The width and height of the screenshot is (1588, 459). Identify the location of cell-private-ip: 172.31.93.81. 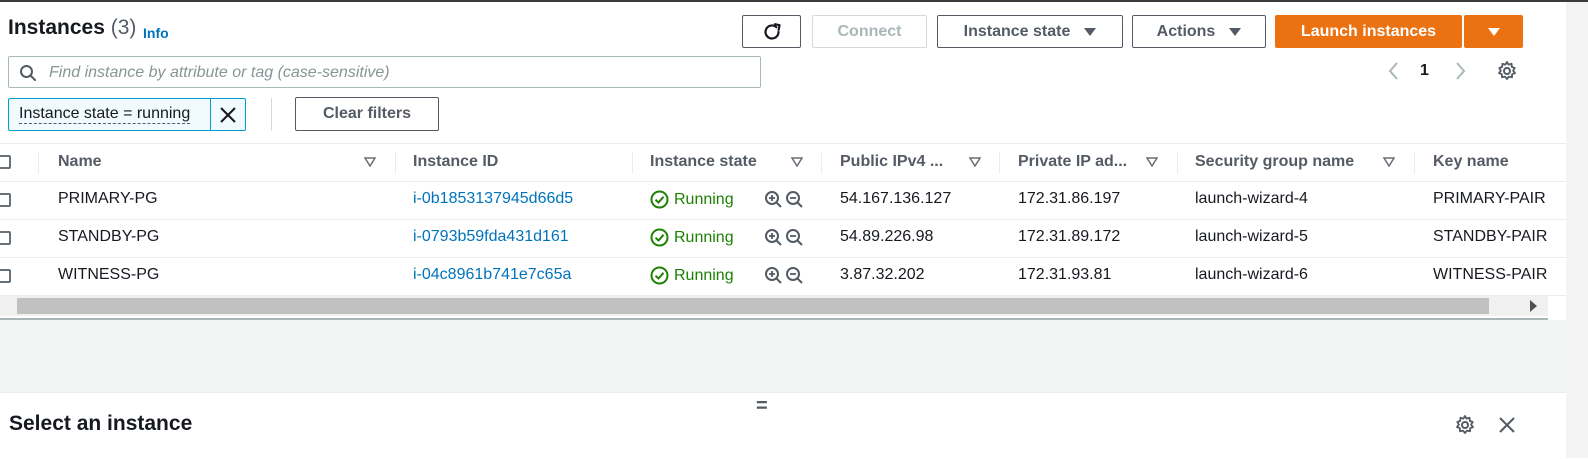
(1065, 274).